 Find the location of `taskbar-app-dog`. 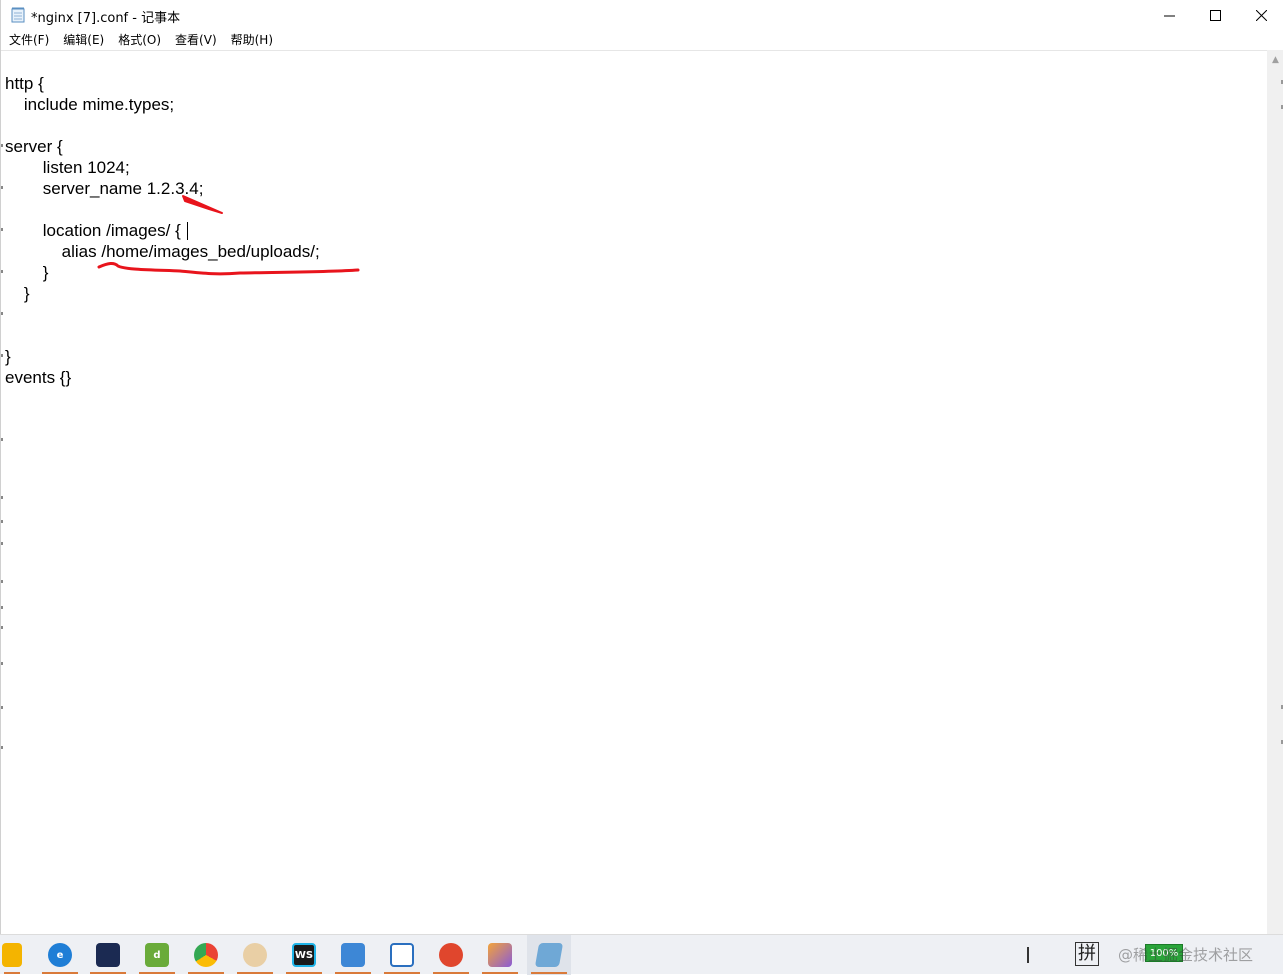

taskbar-app-dog is located at coordinates (255, 955).